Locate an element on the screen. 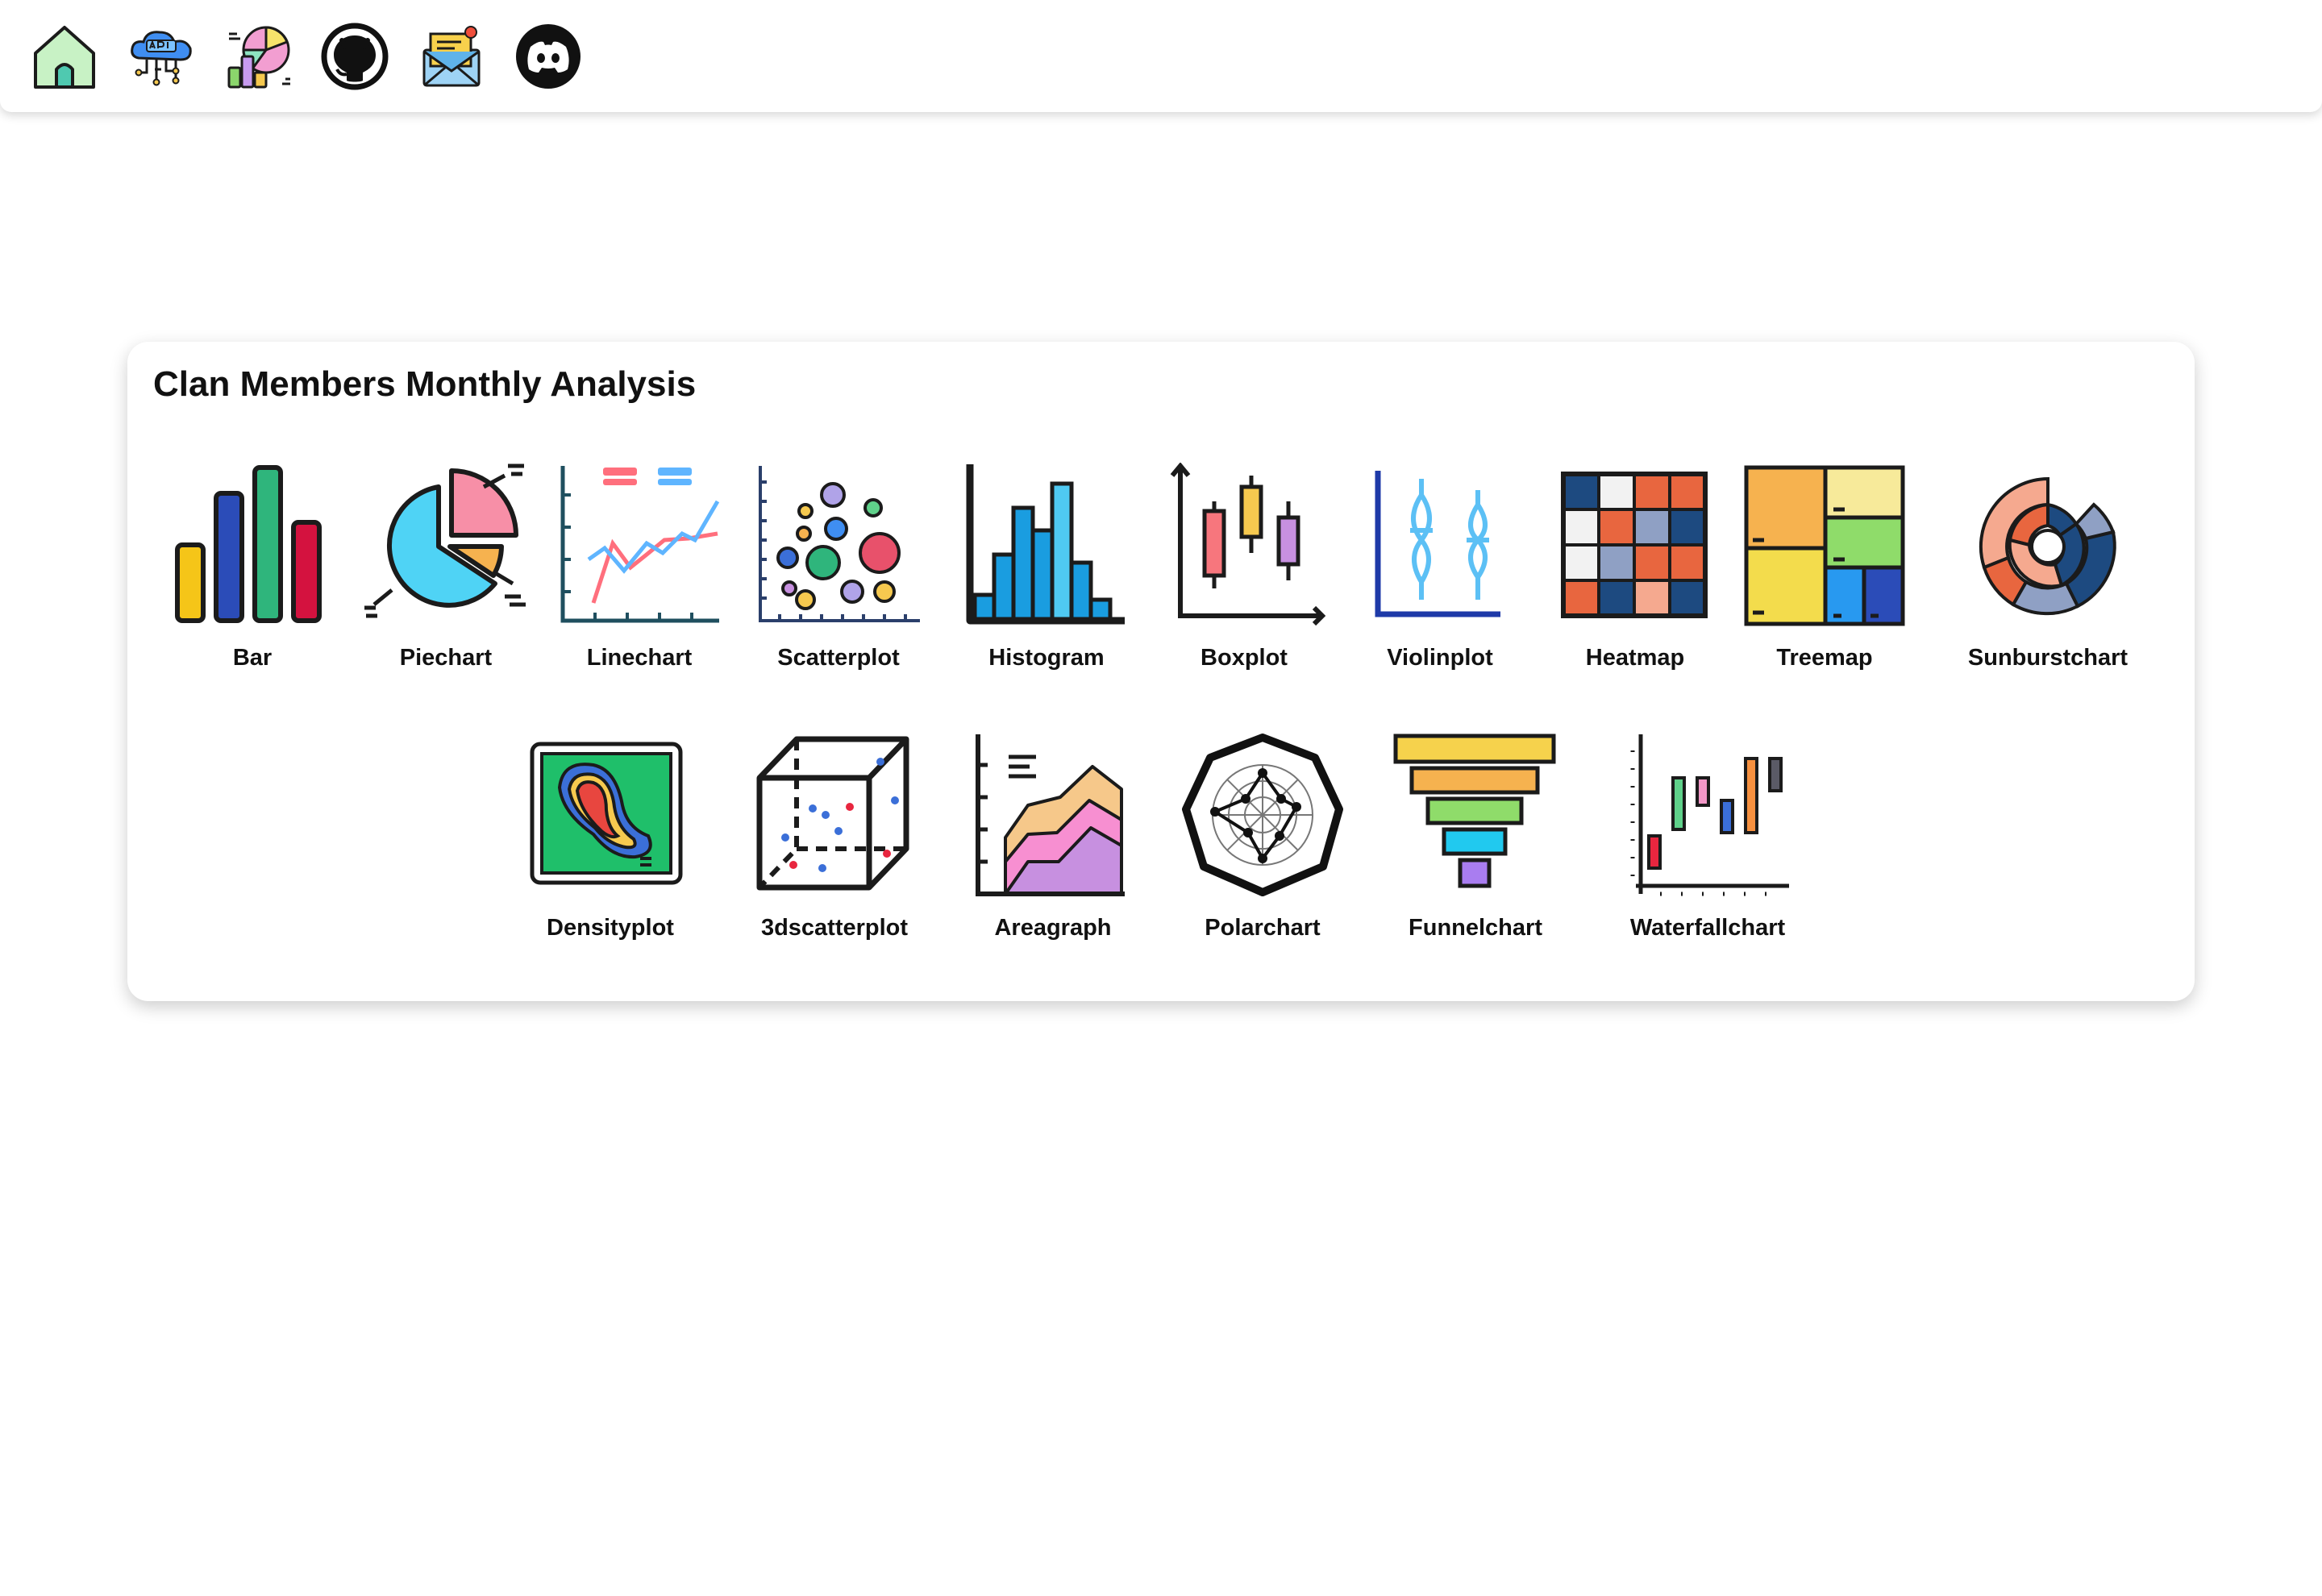  chart-tile-piechart: Piechart is located at coordinates (446, 579).